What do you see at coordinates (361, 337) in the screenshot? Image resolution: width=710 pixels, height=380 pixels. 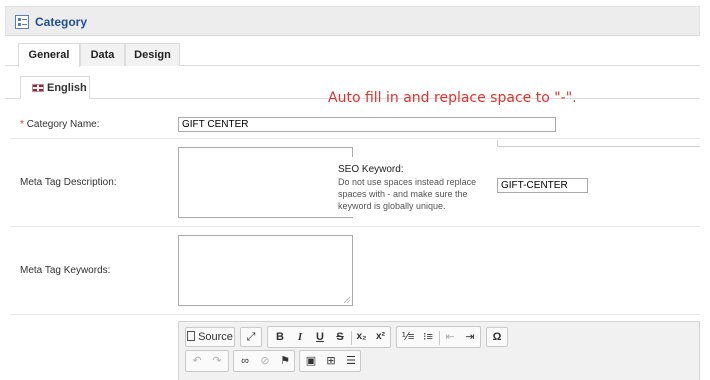 I see `subscript-button: x₂` at bounding box center [361, 337].